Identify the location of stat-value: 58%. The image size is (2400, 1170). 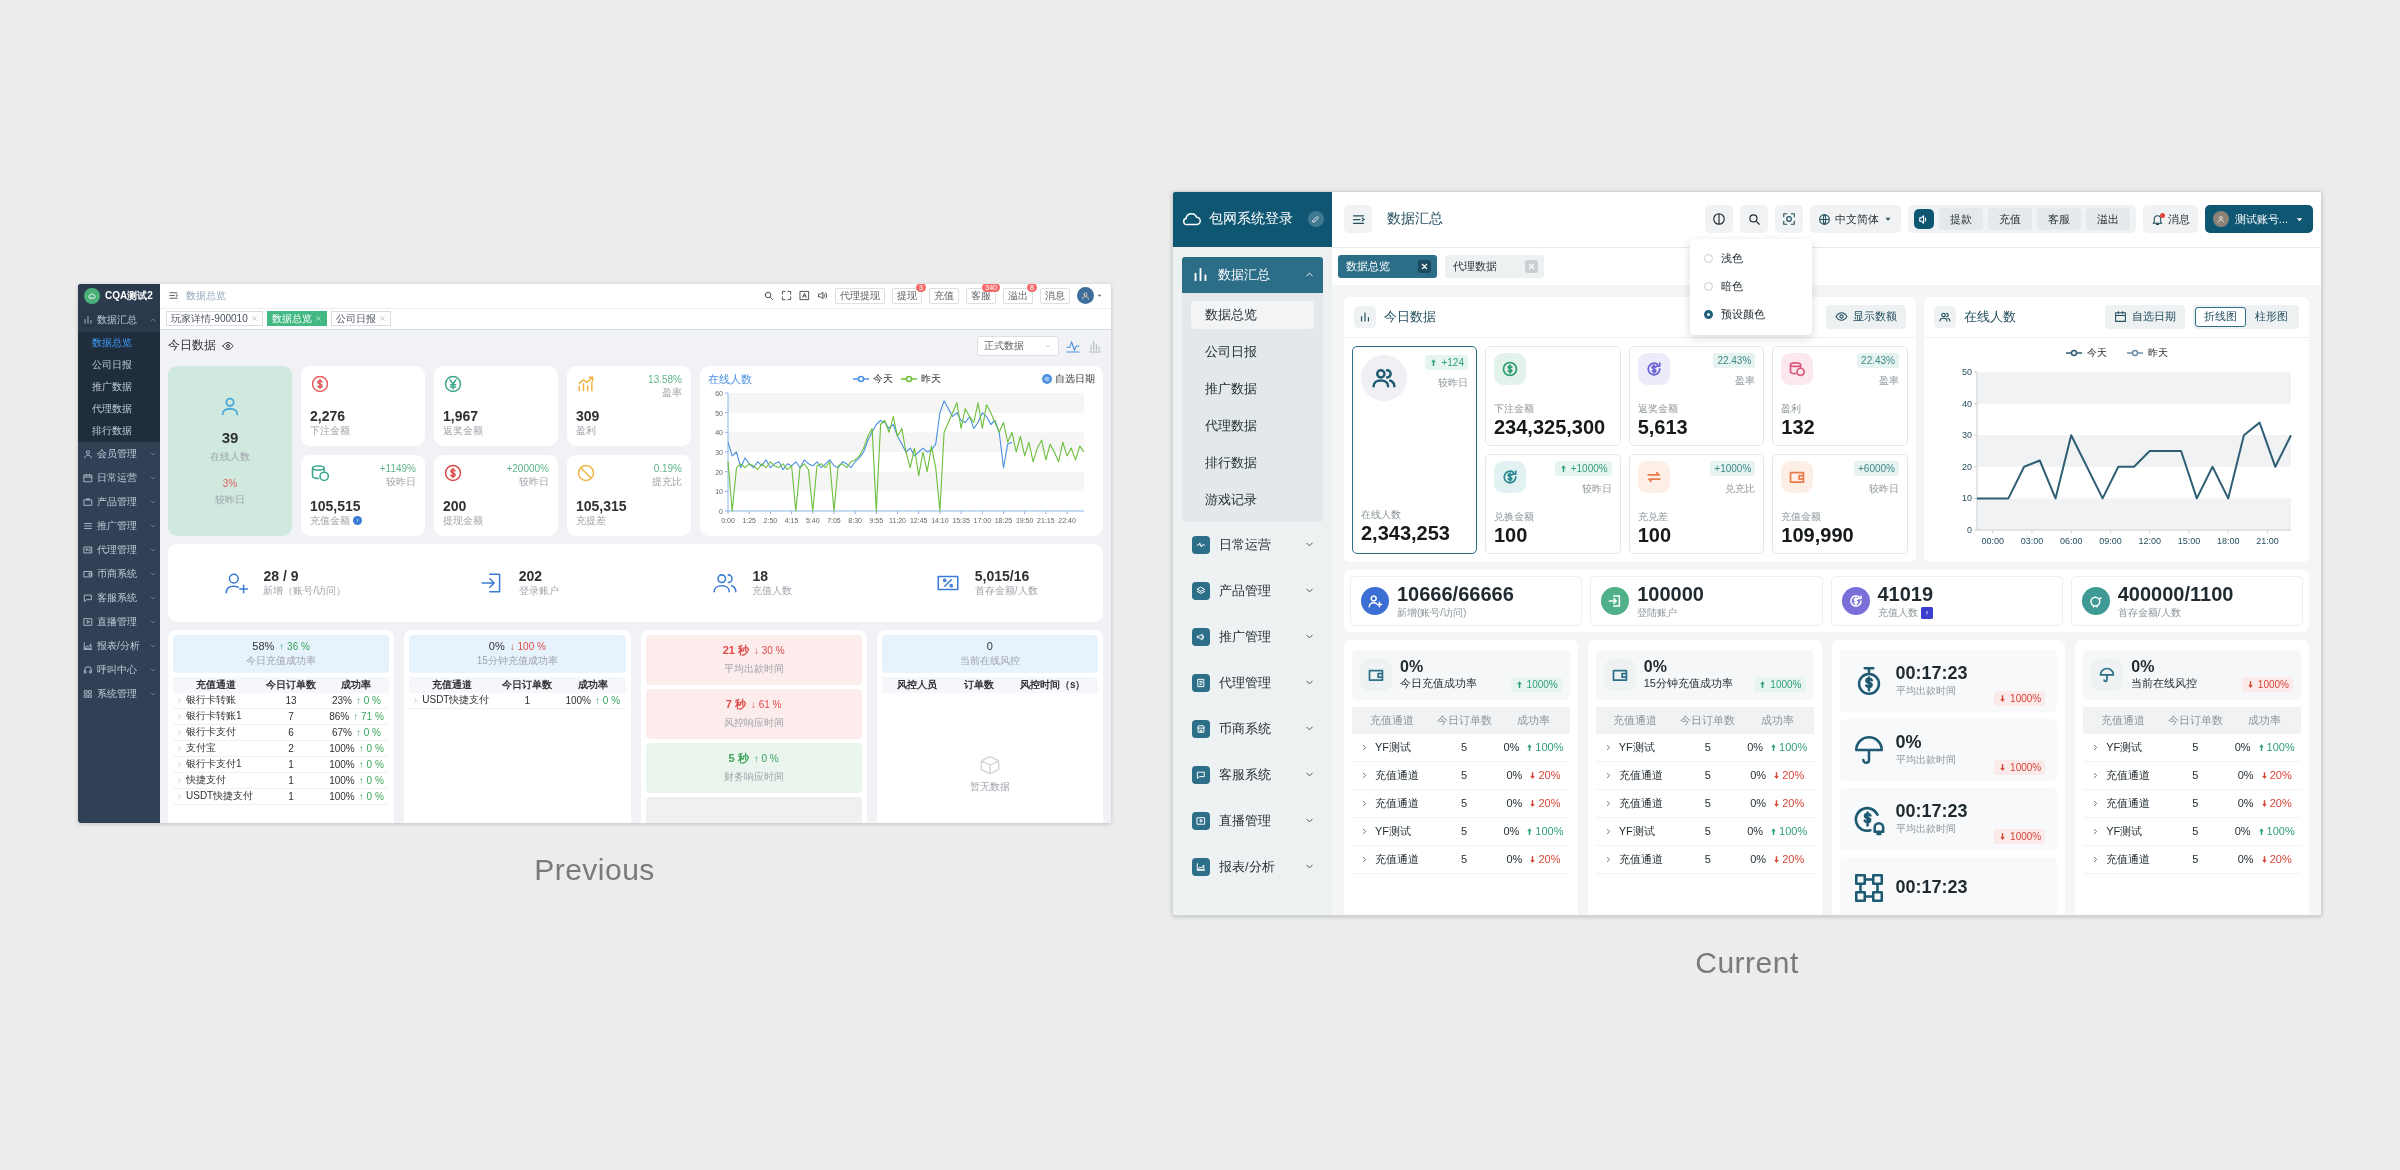
(263, 645).